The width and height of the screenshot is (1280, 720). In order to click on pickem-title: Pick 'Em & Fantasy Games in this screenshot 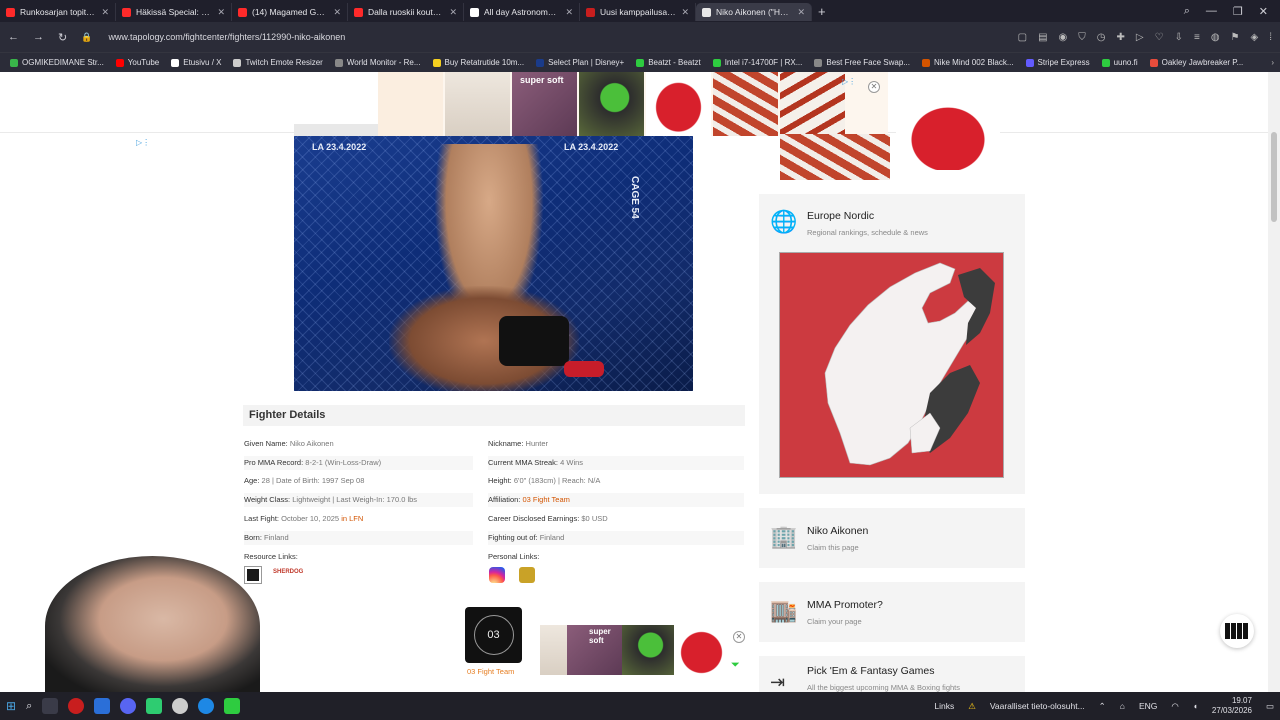, I will do `click(870, 671)`.